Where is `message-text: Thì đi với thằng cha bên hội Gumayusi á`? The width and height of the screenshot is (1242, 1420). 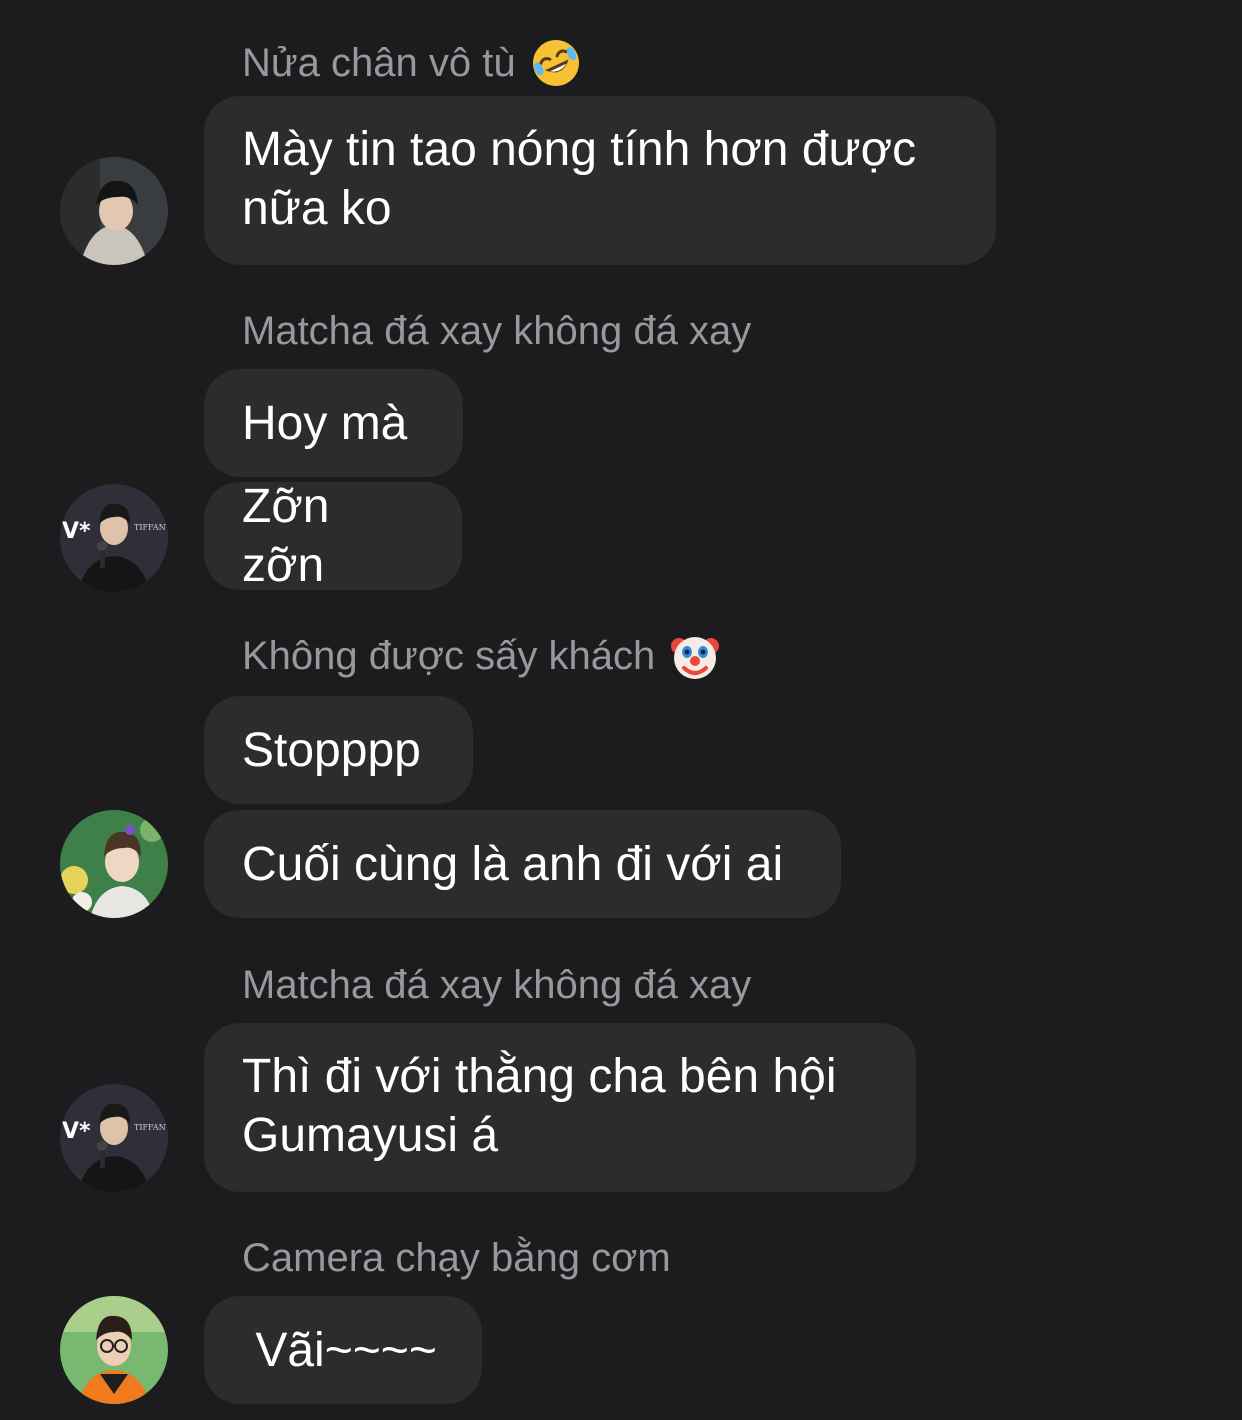
message-text: Thì đi với thằng cha bên hội Gumayusi á is located at coordinates (546, 1106).